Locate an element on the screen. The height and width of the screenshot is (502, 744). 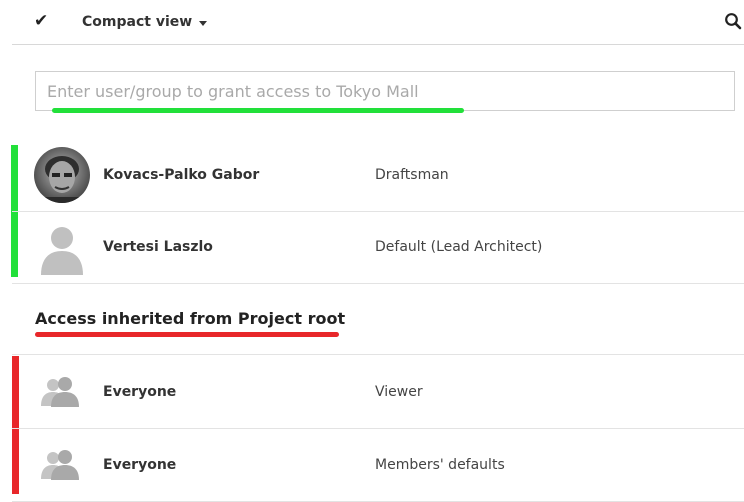
grant-access-input is located at coordinates (385, 91).